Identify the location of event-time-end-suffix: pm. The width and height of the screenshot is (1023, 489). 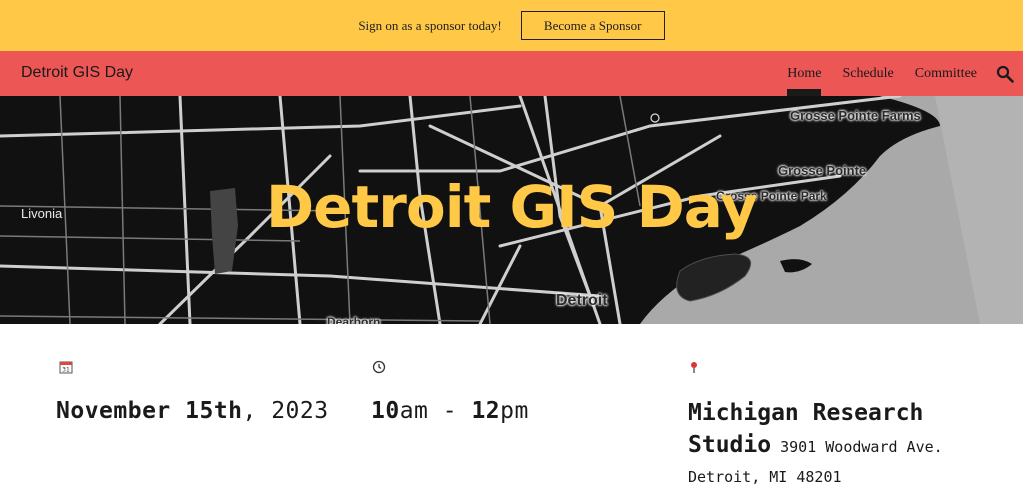
(514, 411).